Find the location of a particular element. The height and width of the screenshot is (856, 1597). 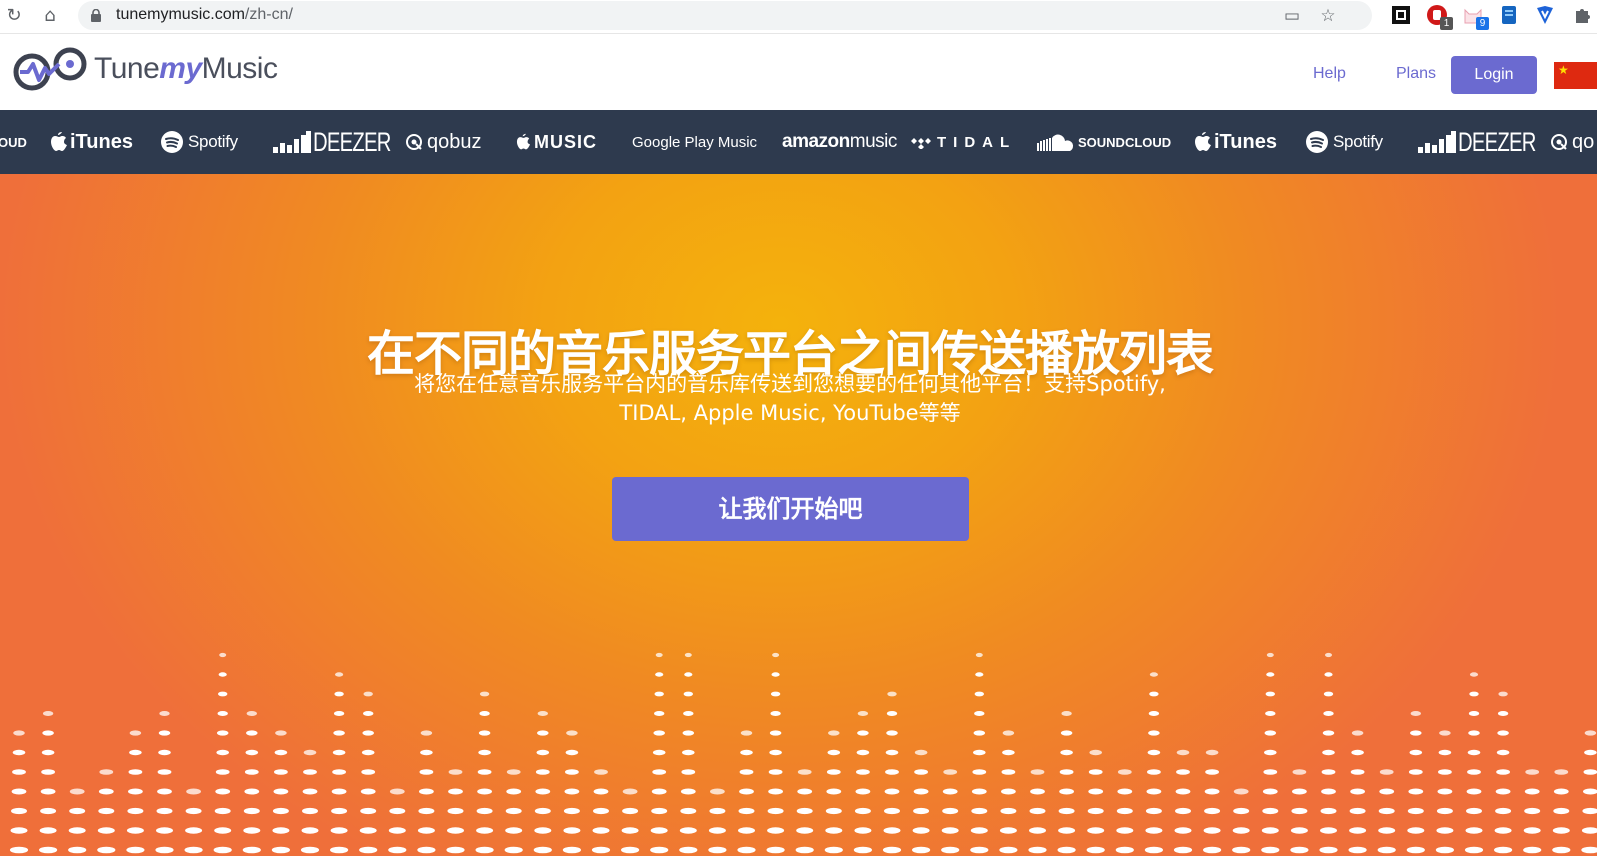

qr-extension-icon is located at coordinates (1401, 15).